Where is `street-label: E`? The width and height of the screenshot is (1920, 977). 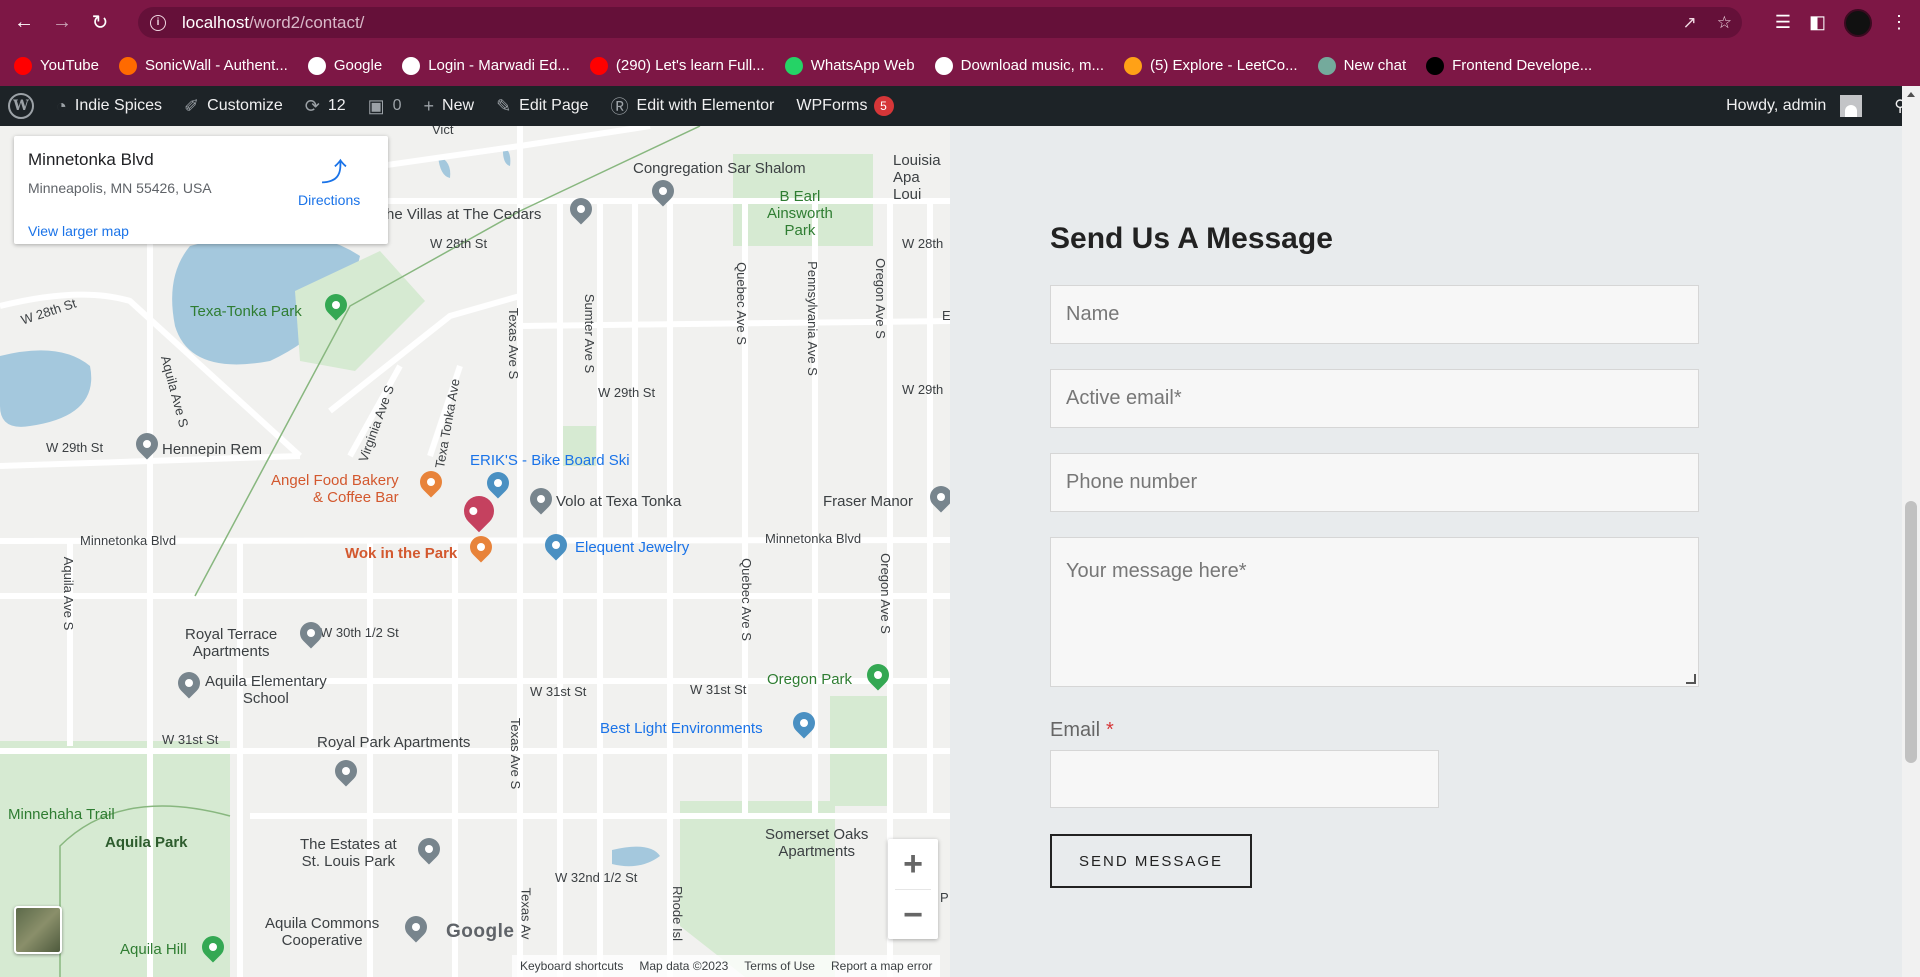 street-label: E is located at coordinates (946, 315).